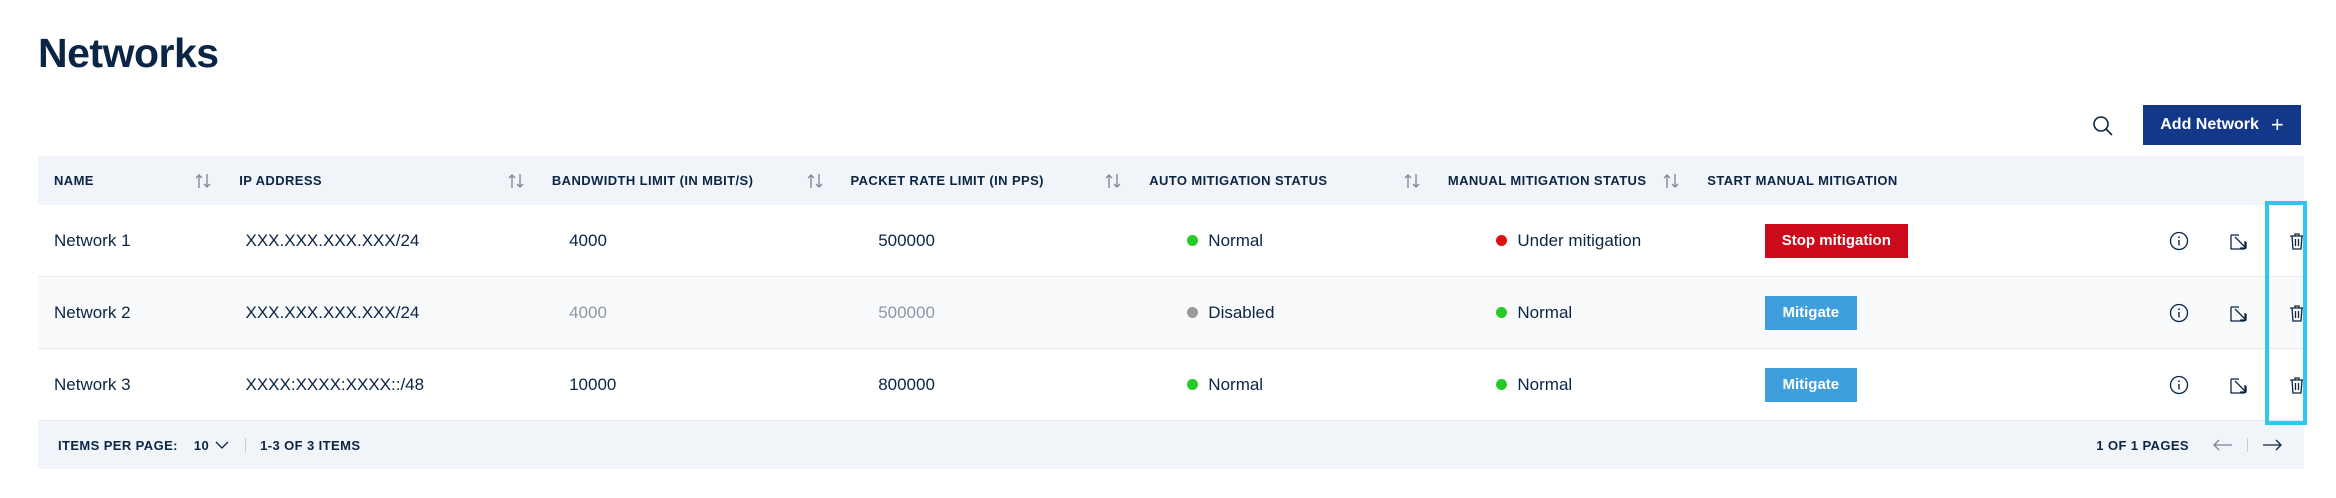 Image resolution: width=2336 pixels, height=498 pixels. Describe the element at coordinates (1836, 240) in the screenshot. I see `stop-mitigation-button: Stop mitigation` at that location.